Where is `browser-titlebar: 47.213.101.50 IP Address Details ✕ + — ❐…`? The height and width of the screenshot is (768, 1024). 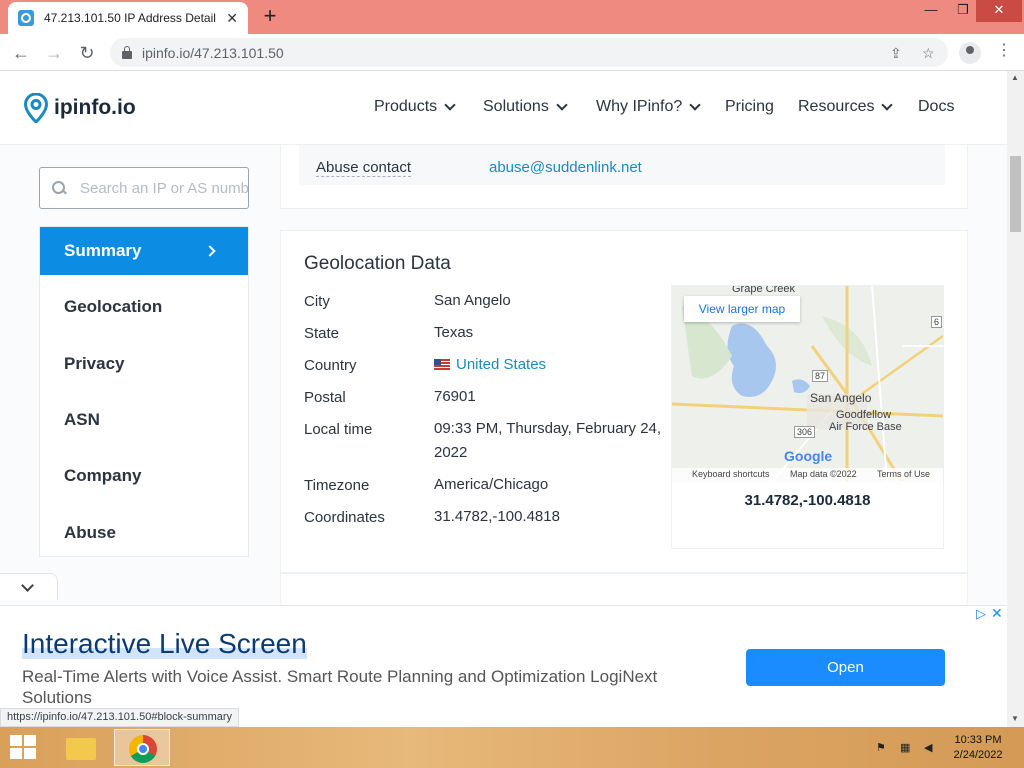 browser-titlebar: 47.213.101.50 IP Address Details ✕ + — ❐… is located at coordinates (512, 17).